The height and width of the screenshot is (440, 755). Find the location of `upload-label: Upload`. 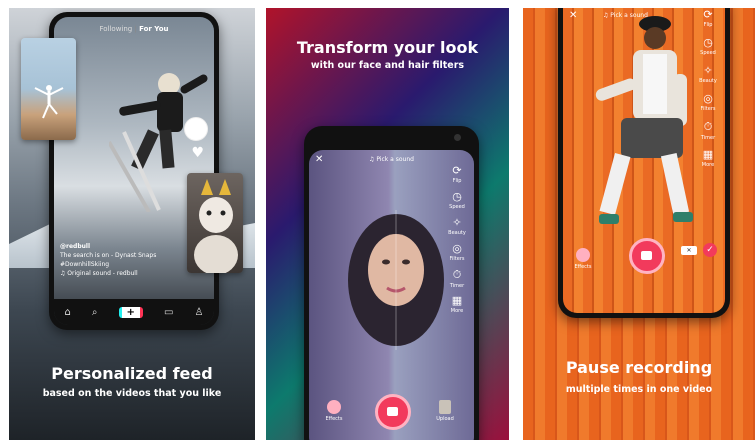

upload-label: Upload is located at coordinates (445, 419).